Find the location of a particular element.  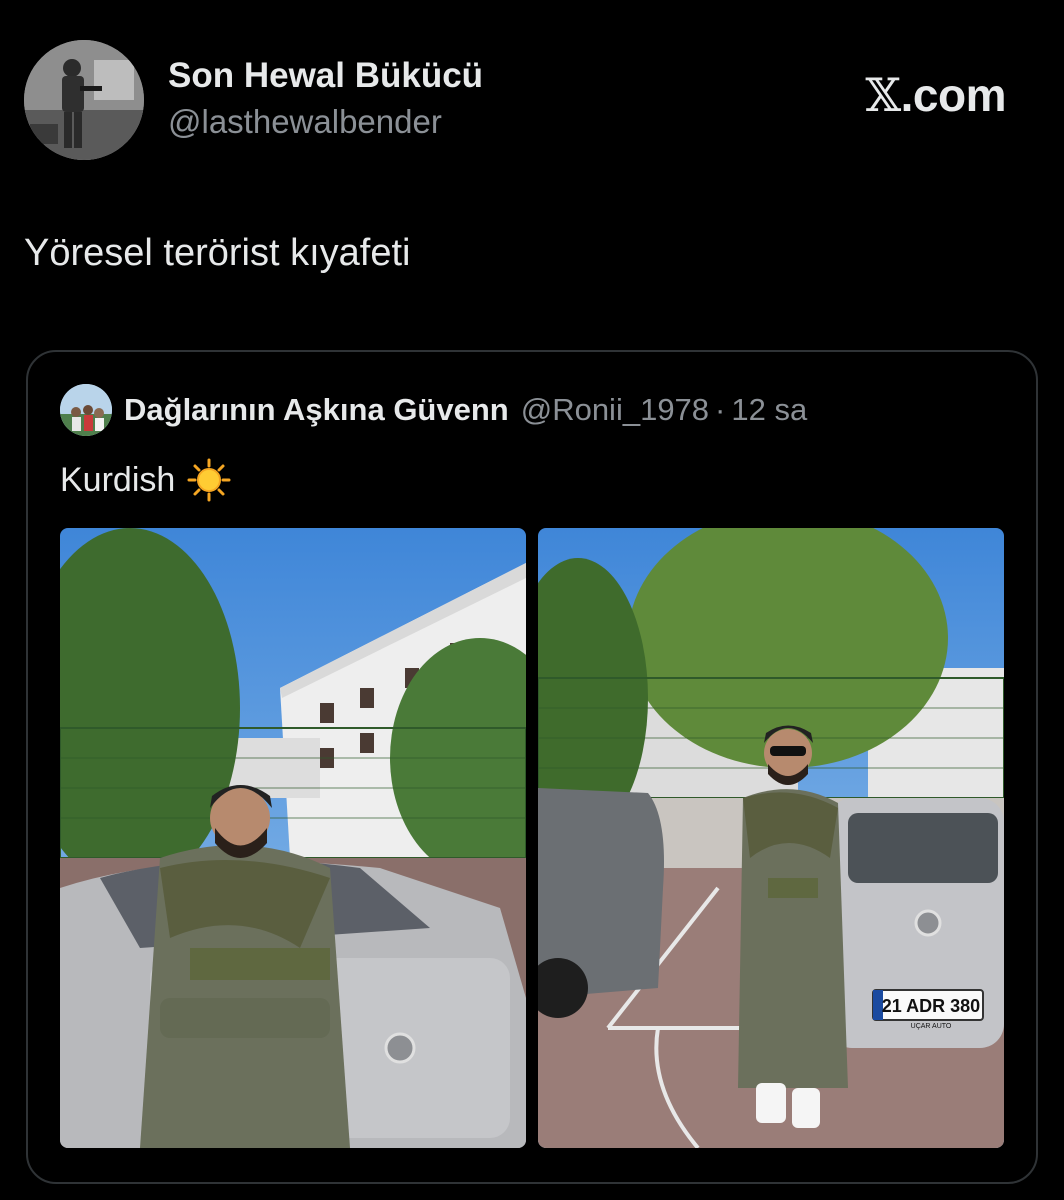

quoted-handle: @Ronii_1978 is located at coordinates (615, 410).